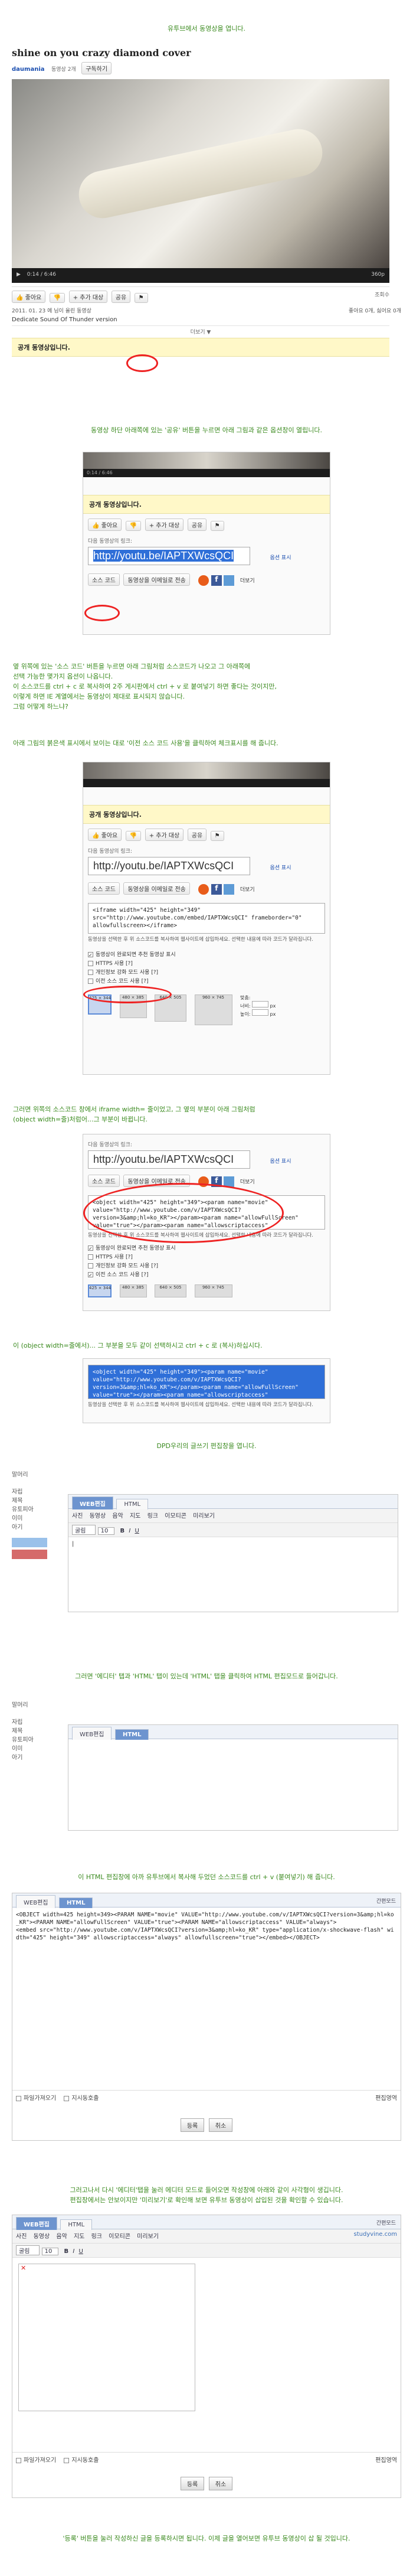  What do you see at coordinates (90, 1248) in the screenshot?
I see `step5-opt1-checkbox` at bounding box center [90, 1248].